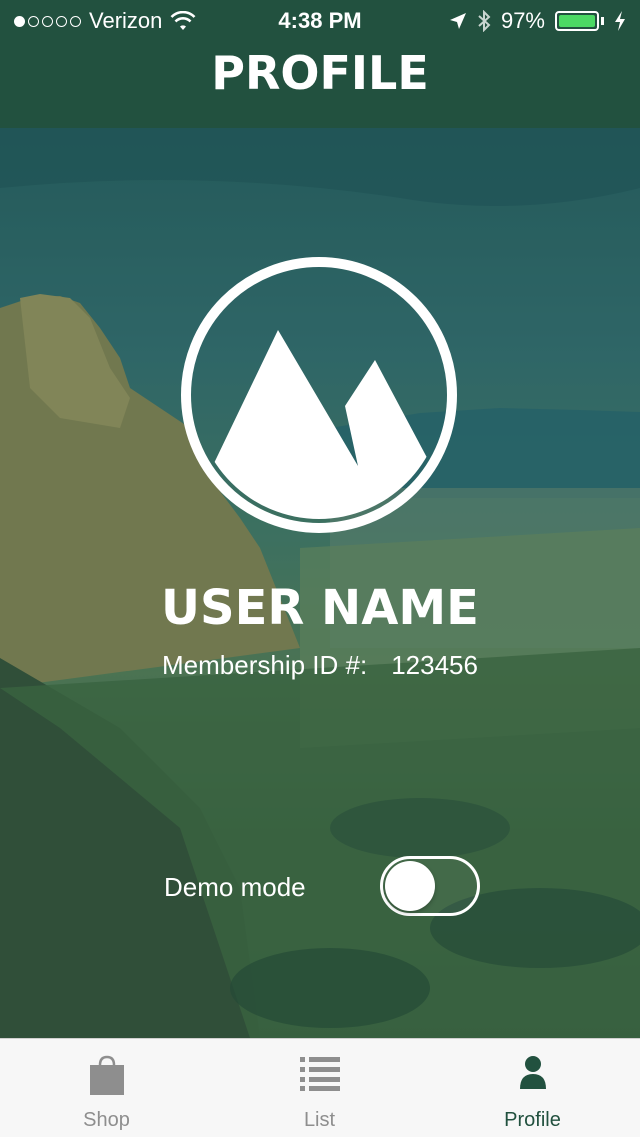 This screenshot has height=1137, width=640. Describe the element at coordinates (320, 73) in the screenshot. I see `page-title: PROFILE` at that location.